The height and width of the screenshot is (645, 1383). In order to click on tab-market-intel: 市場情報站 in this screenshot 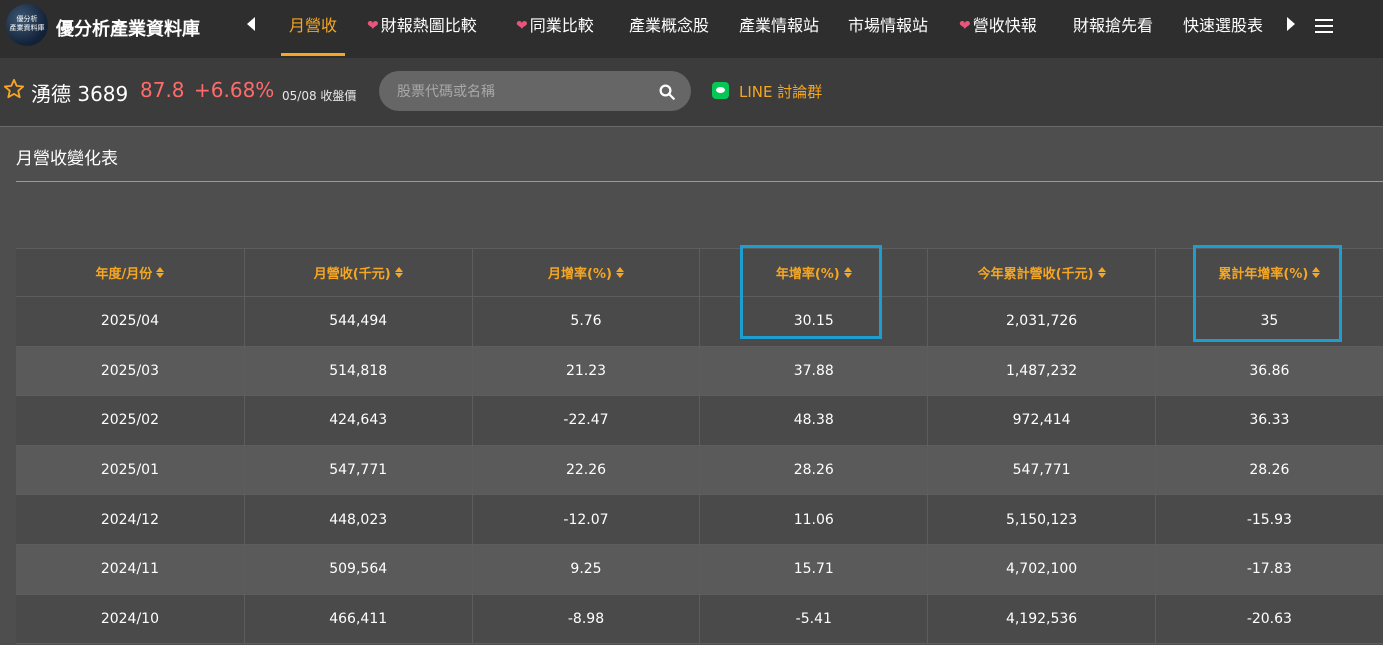, I will do `click(888, 27)`.